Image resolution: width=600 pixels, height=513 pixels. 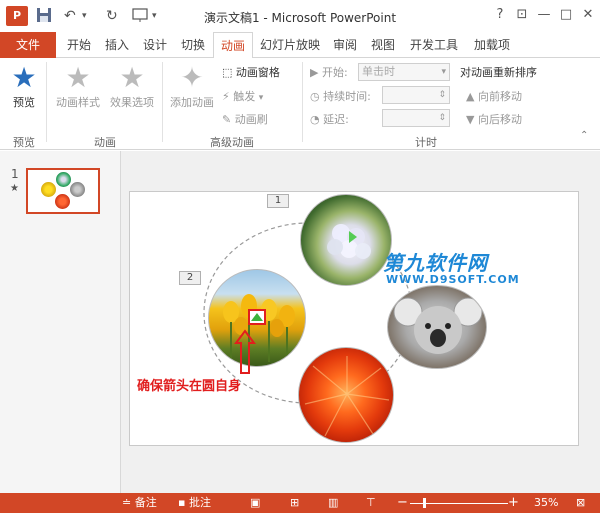 I want to click on tab-insert: 插入, so click(x=117, y=45).